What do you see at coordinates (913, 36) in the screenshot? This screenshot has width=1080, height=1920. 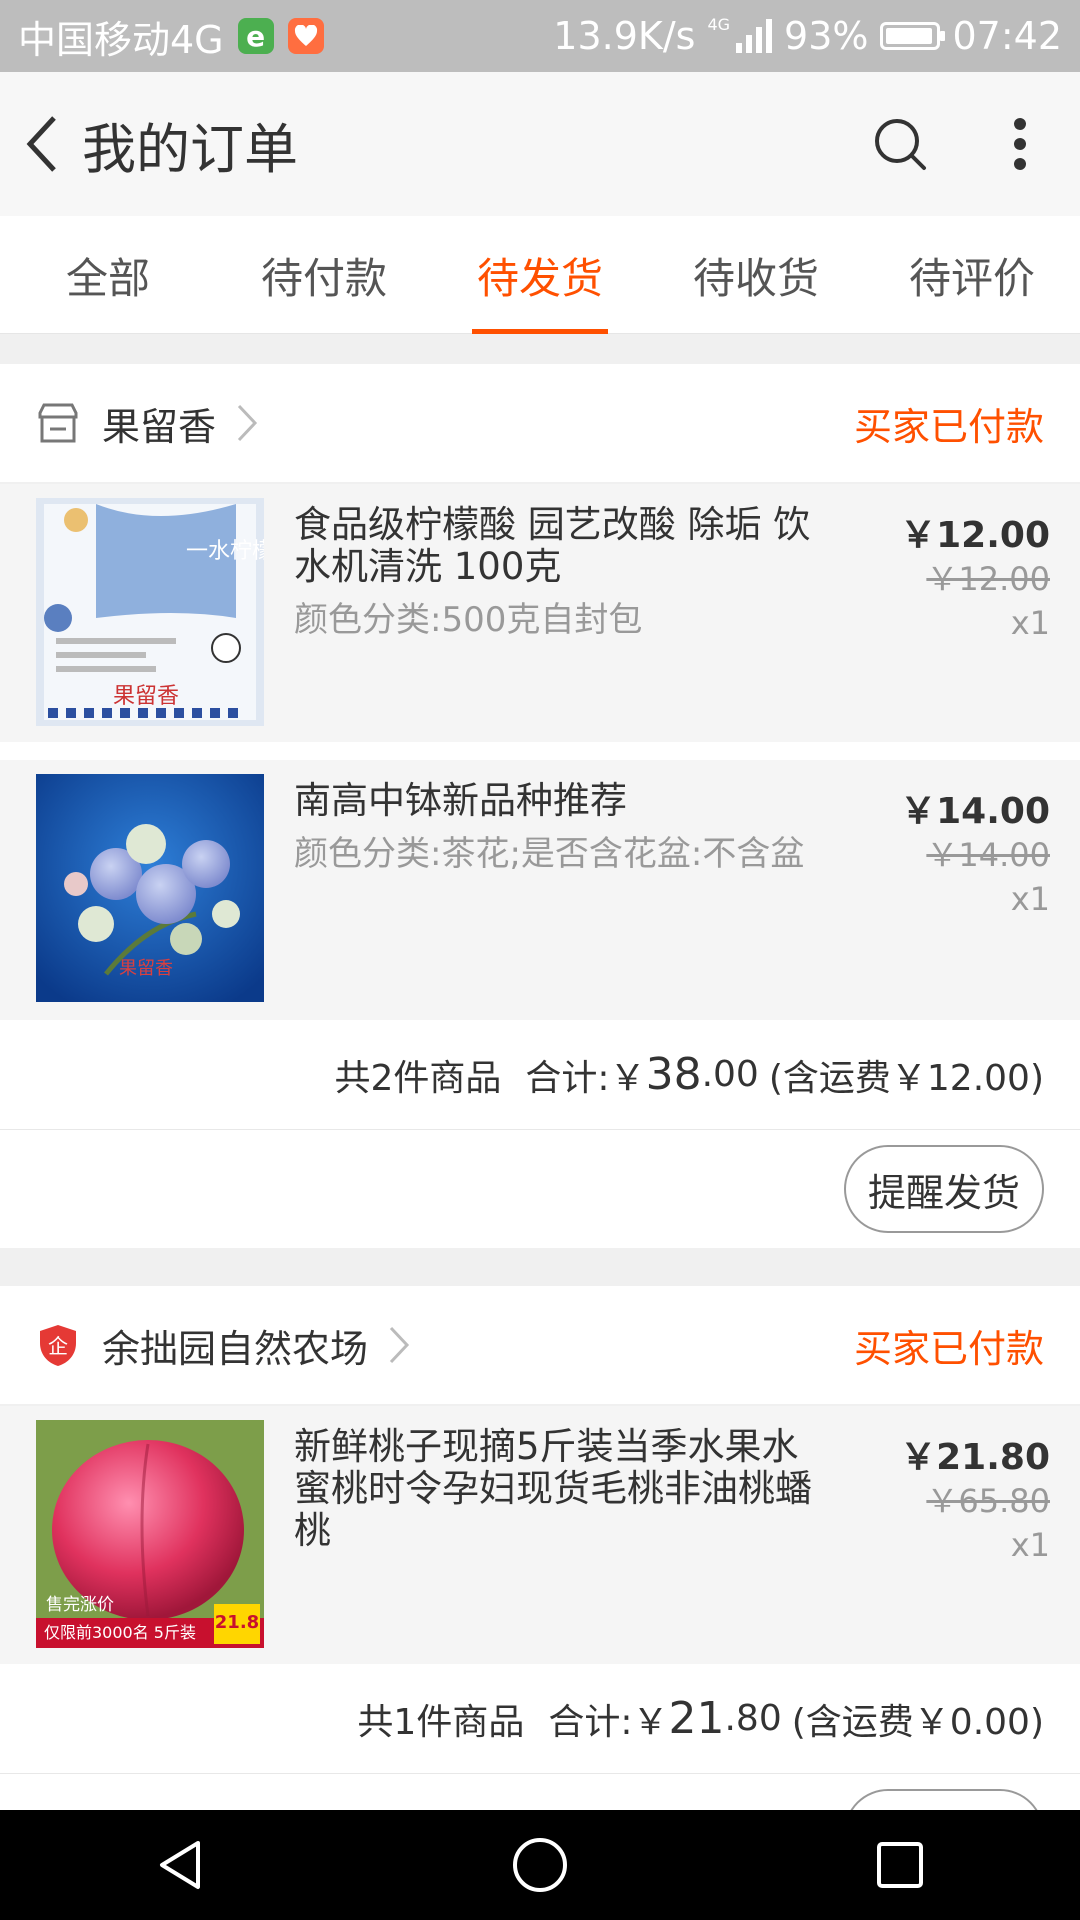 I see `battery-icon` at bounding box center [913, 36].